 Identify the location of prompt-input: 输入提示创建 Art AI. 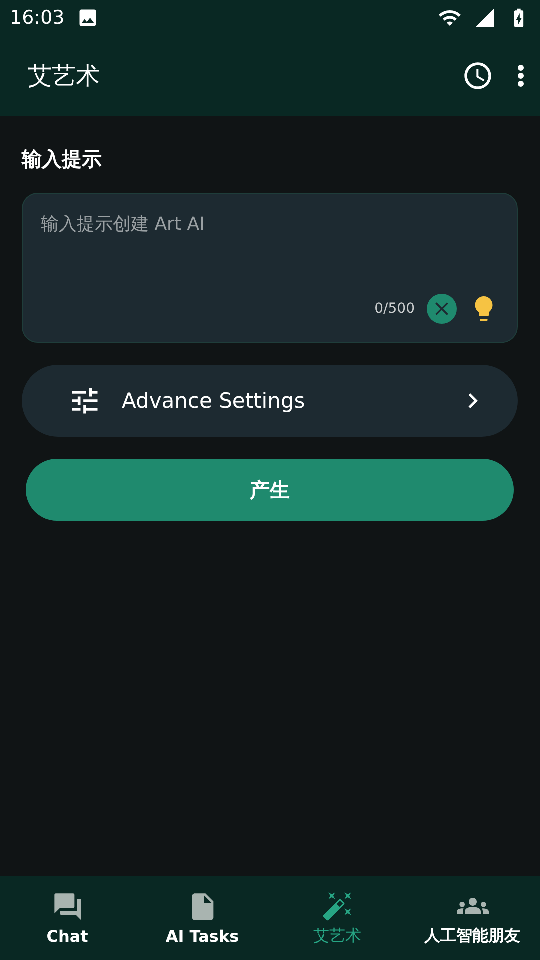
(270, 253).